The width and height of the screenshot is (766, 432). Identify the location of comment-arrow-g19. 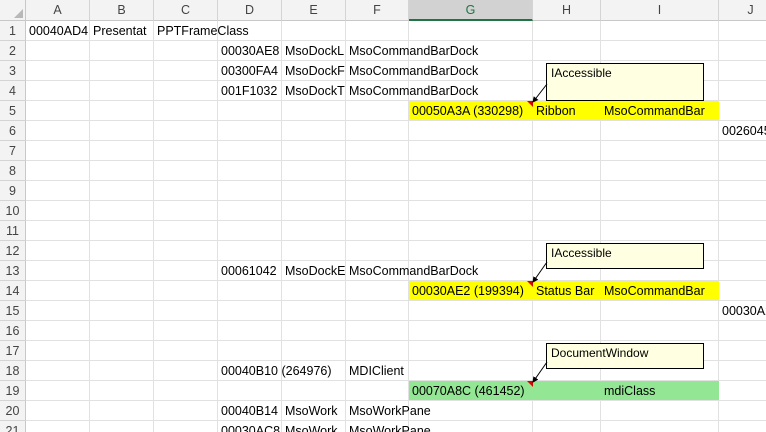
(540, 372).